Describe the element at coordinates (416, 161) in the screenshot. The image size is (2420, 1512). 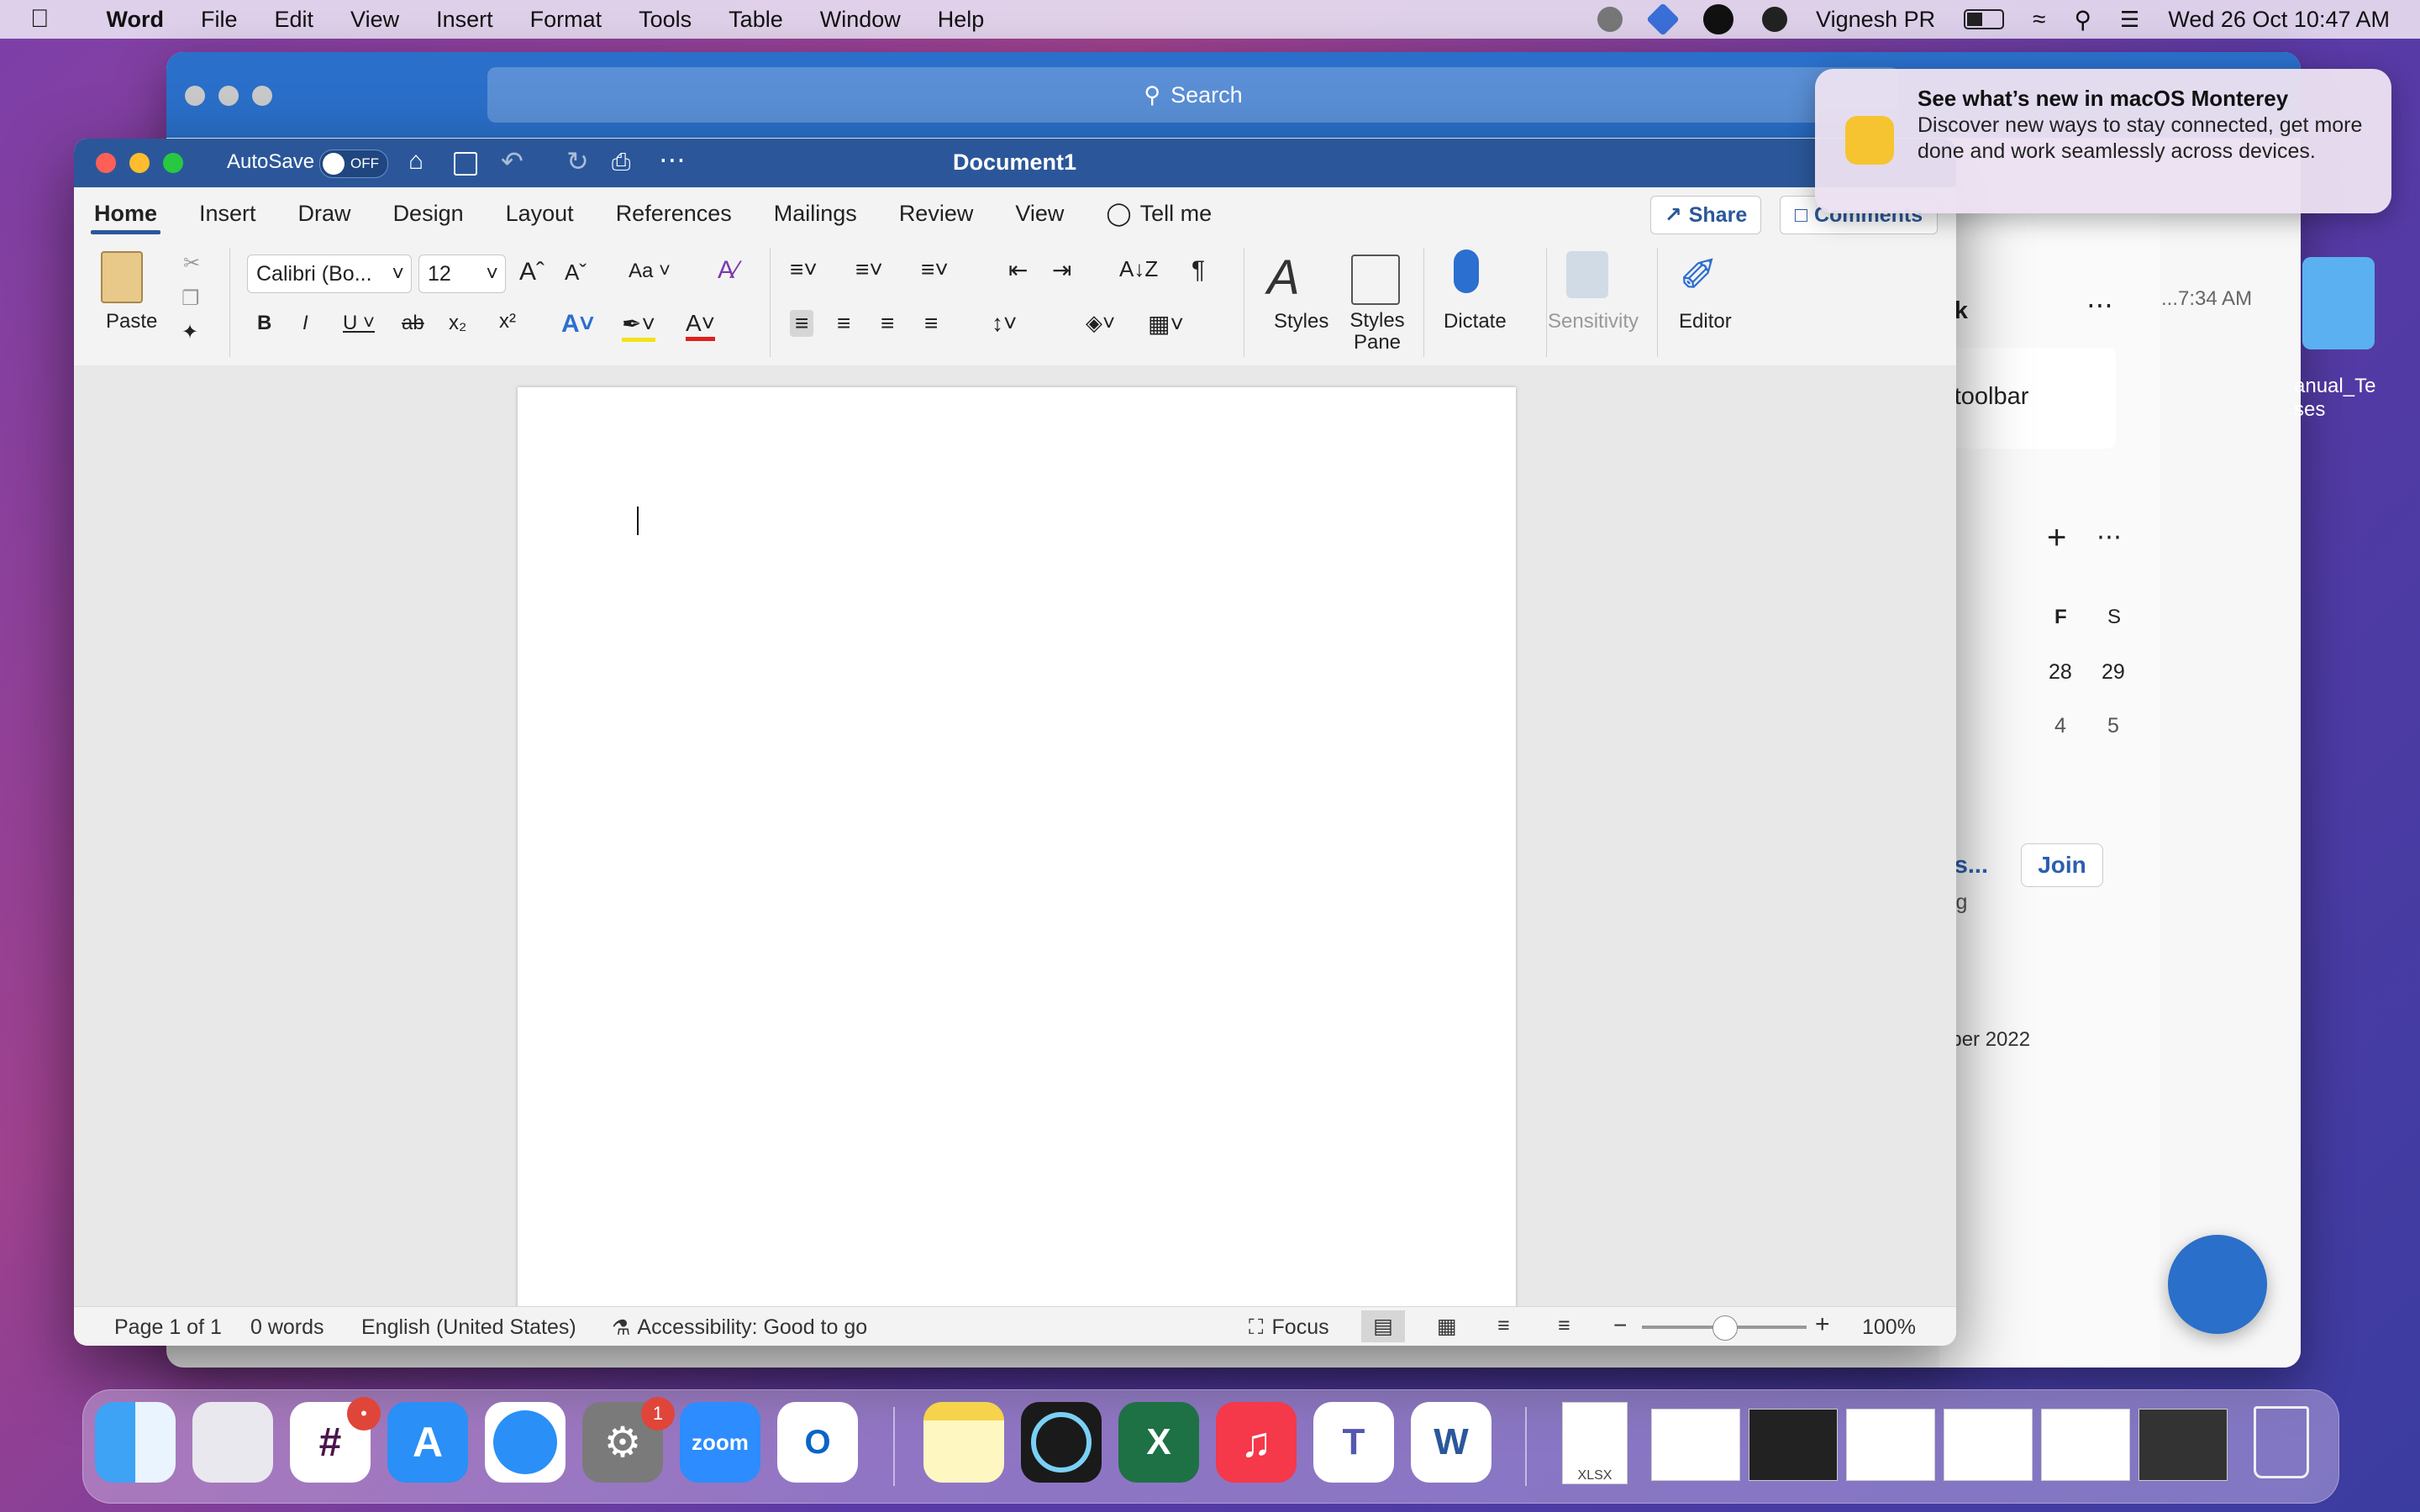
I see `home-icon: ⌂` at that location.